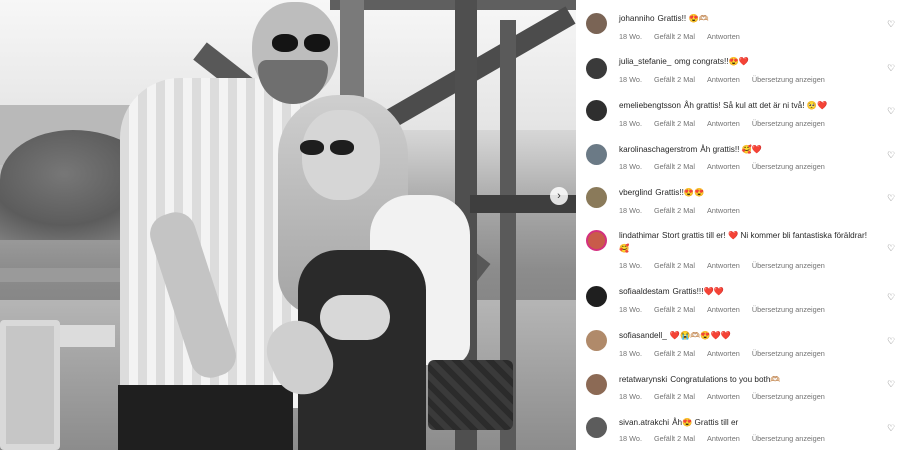 Image resolution: width=900 pixels, height=450 pixels. Describe the element at coordinates (658, 149) in the screenshot. I see `comment-username: karolinaschagerstrom` at that location.